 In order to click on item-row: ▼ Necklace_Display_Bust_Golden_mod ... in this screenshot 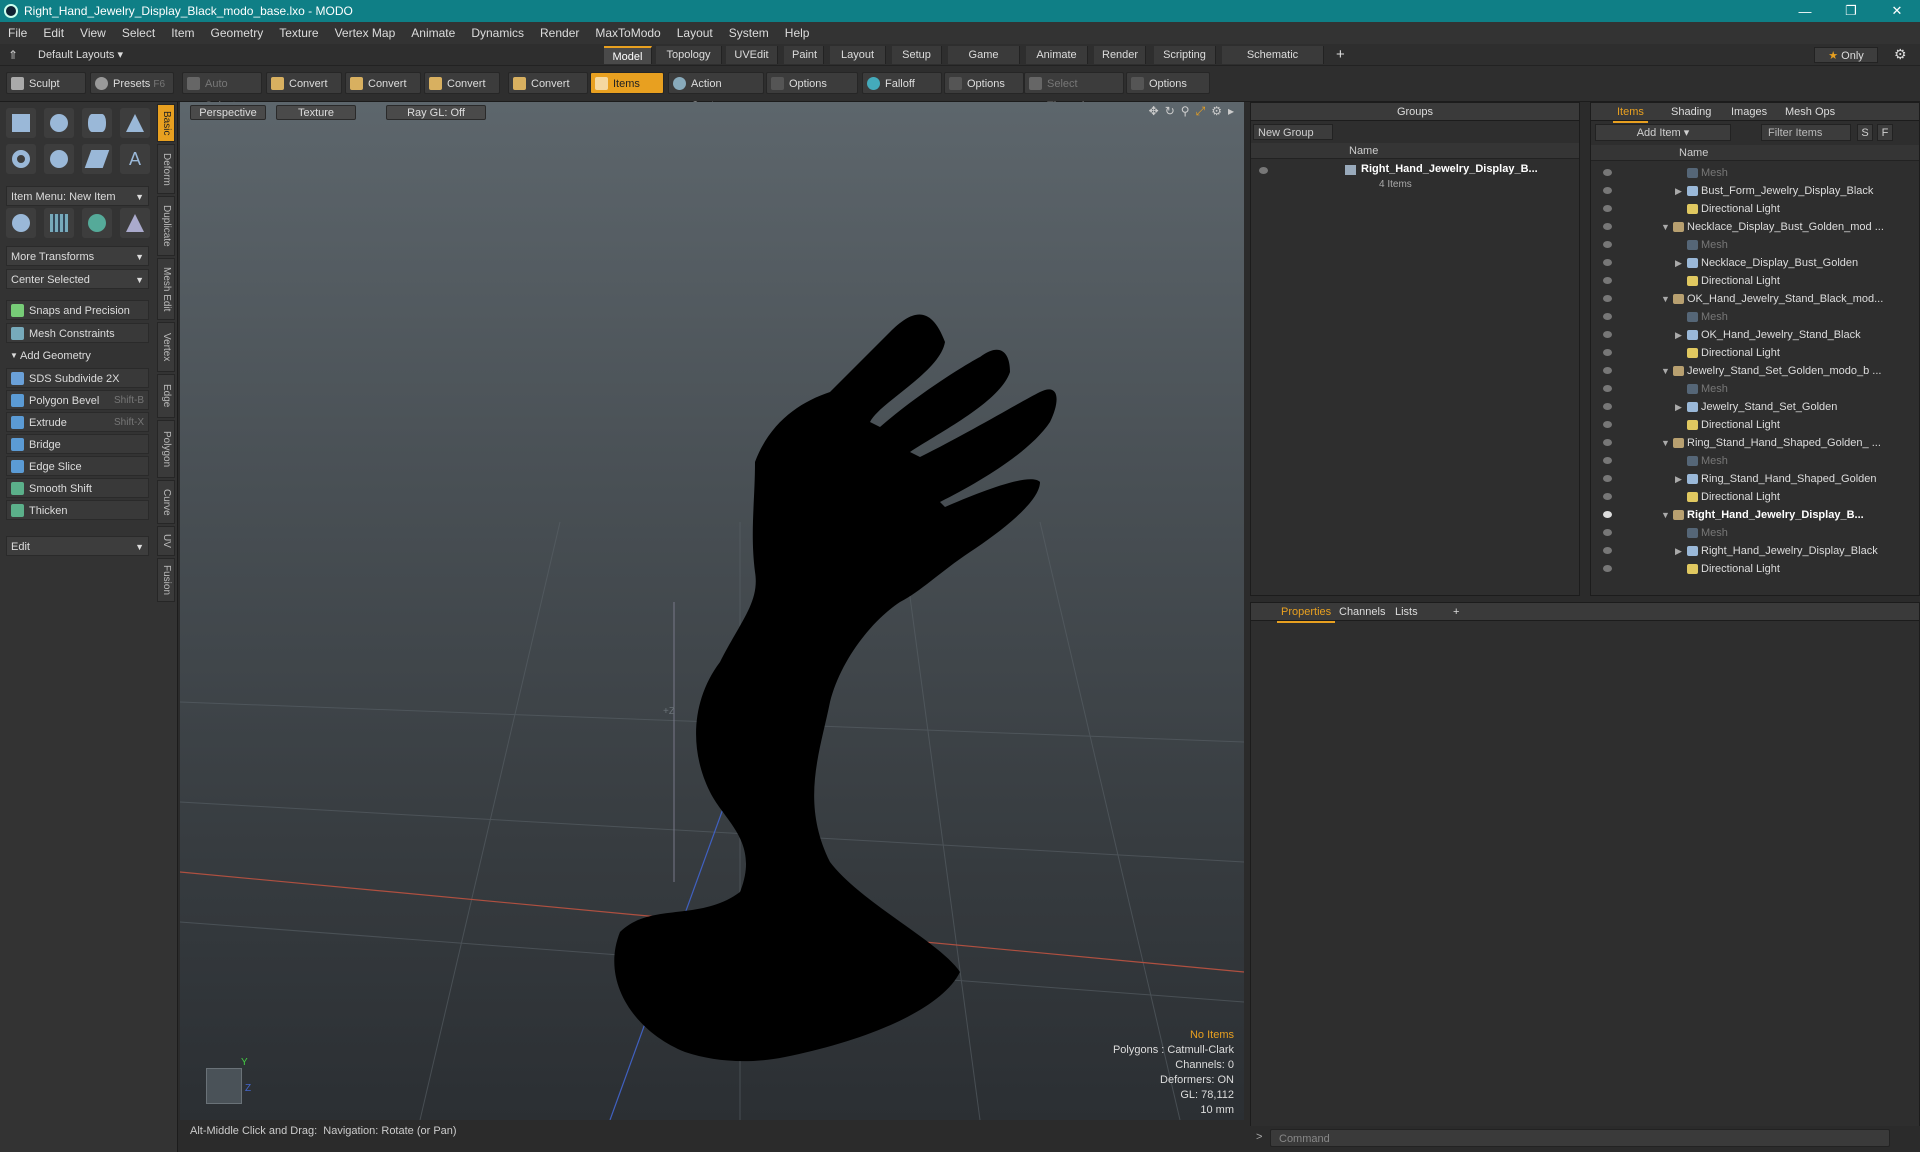, I will do `click(1755, 227)`.